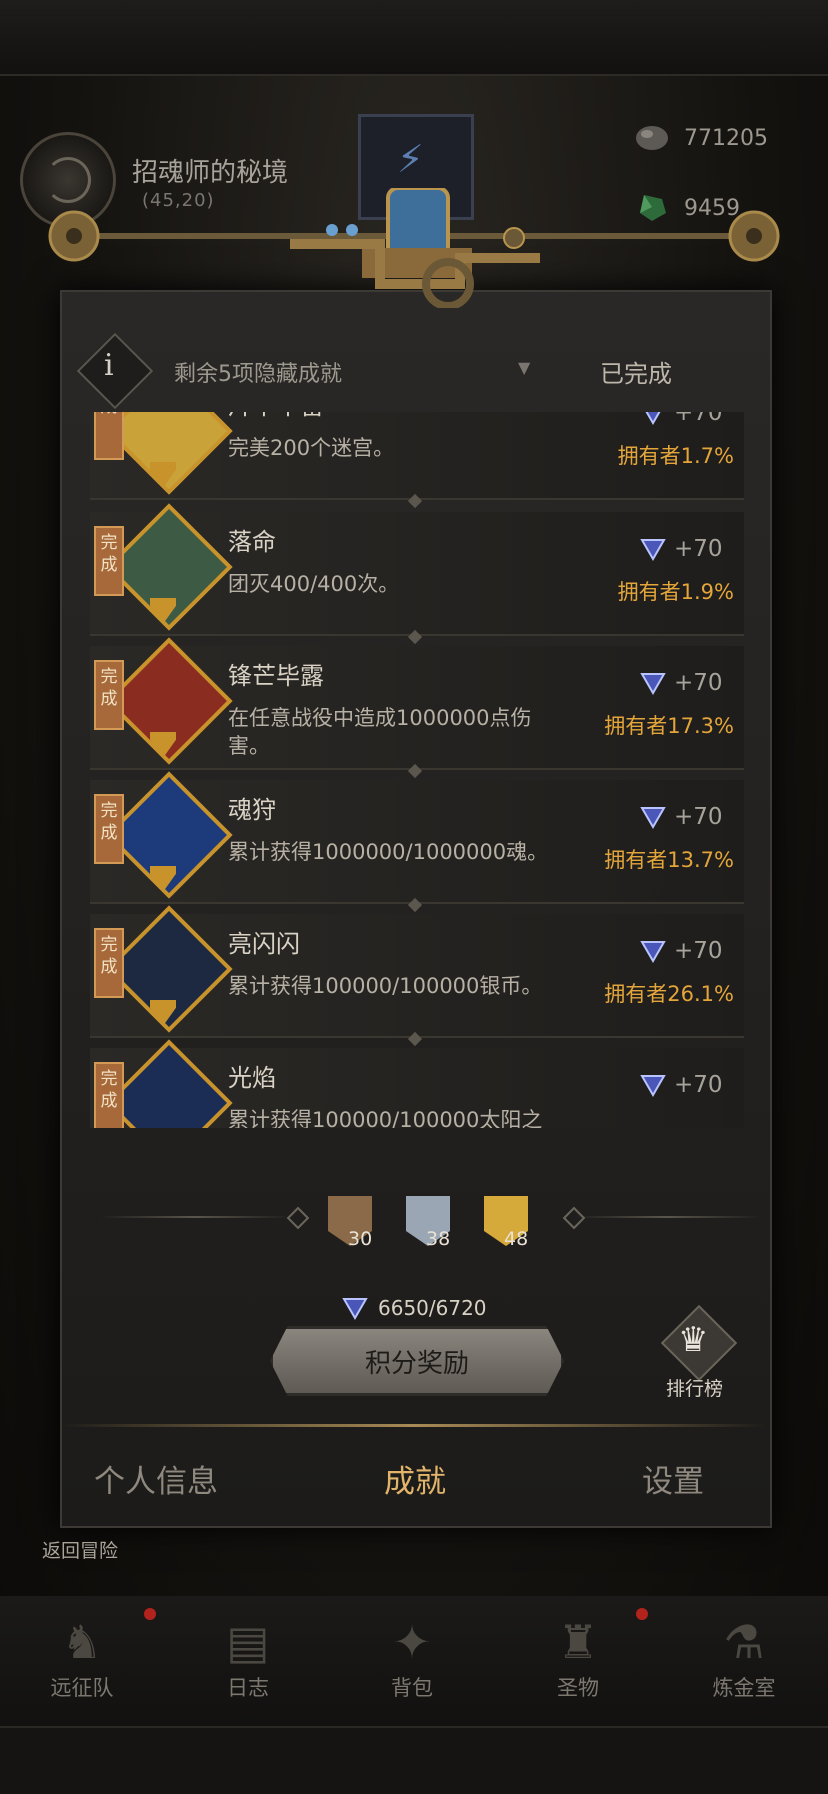 This screenshot has height=1794, width=828. Describe the element at coordinates (417, 1361) in the screenshot. I see `points-reward-button: 积分奖励` at that location.